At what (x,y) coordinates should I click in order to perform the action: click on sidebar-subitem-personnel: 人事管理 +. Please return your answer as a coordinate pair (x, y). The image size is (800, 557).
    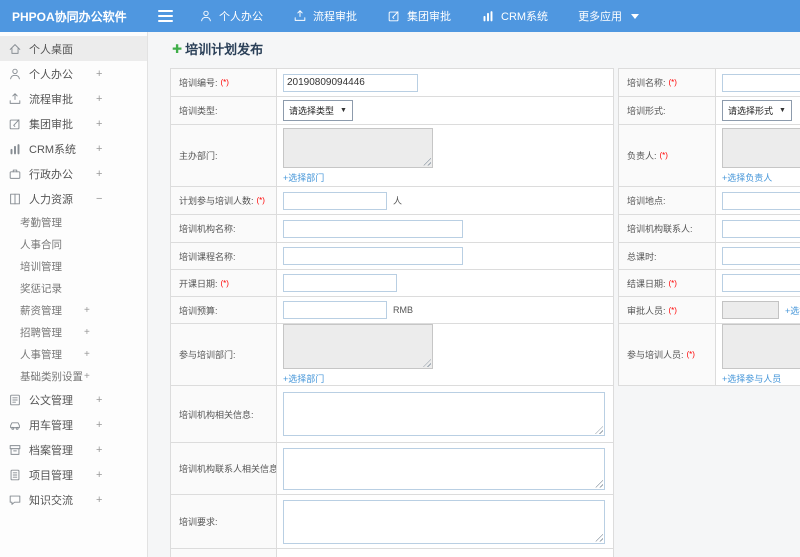
    Looking at the image, I should click on (73, 354).